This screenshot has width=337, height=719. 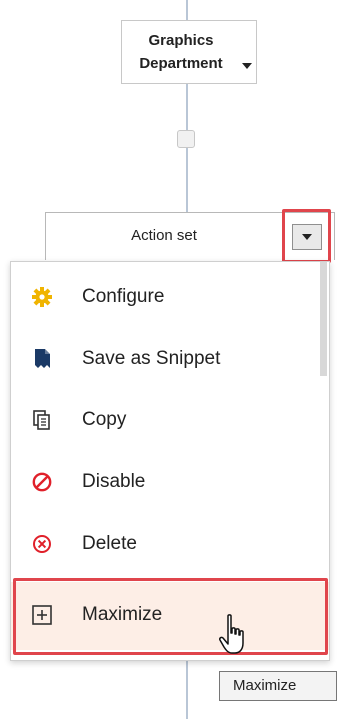 What do you see at coordinates (109, 543) in the screenshot?
I see `menu-item-label: Delete` at bounding box center [109, 543].